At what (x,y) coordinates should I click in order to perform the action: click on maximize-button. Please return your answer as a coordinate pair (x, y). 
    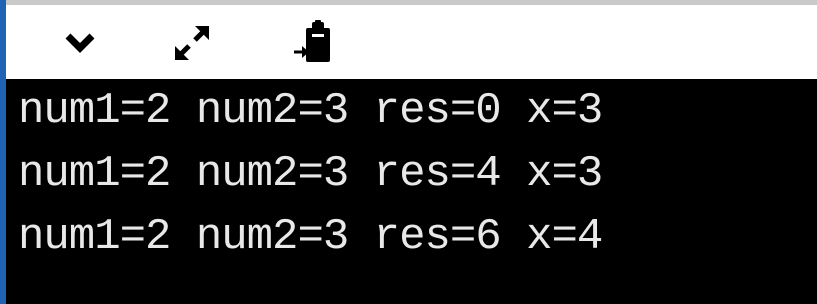
    Looking at the image, I should click on (192, 43).